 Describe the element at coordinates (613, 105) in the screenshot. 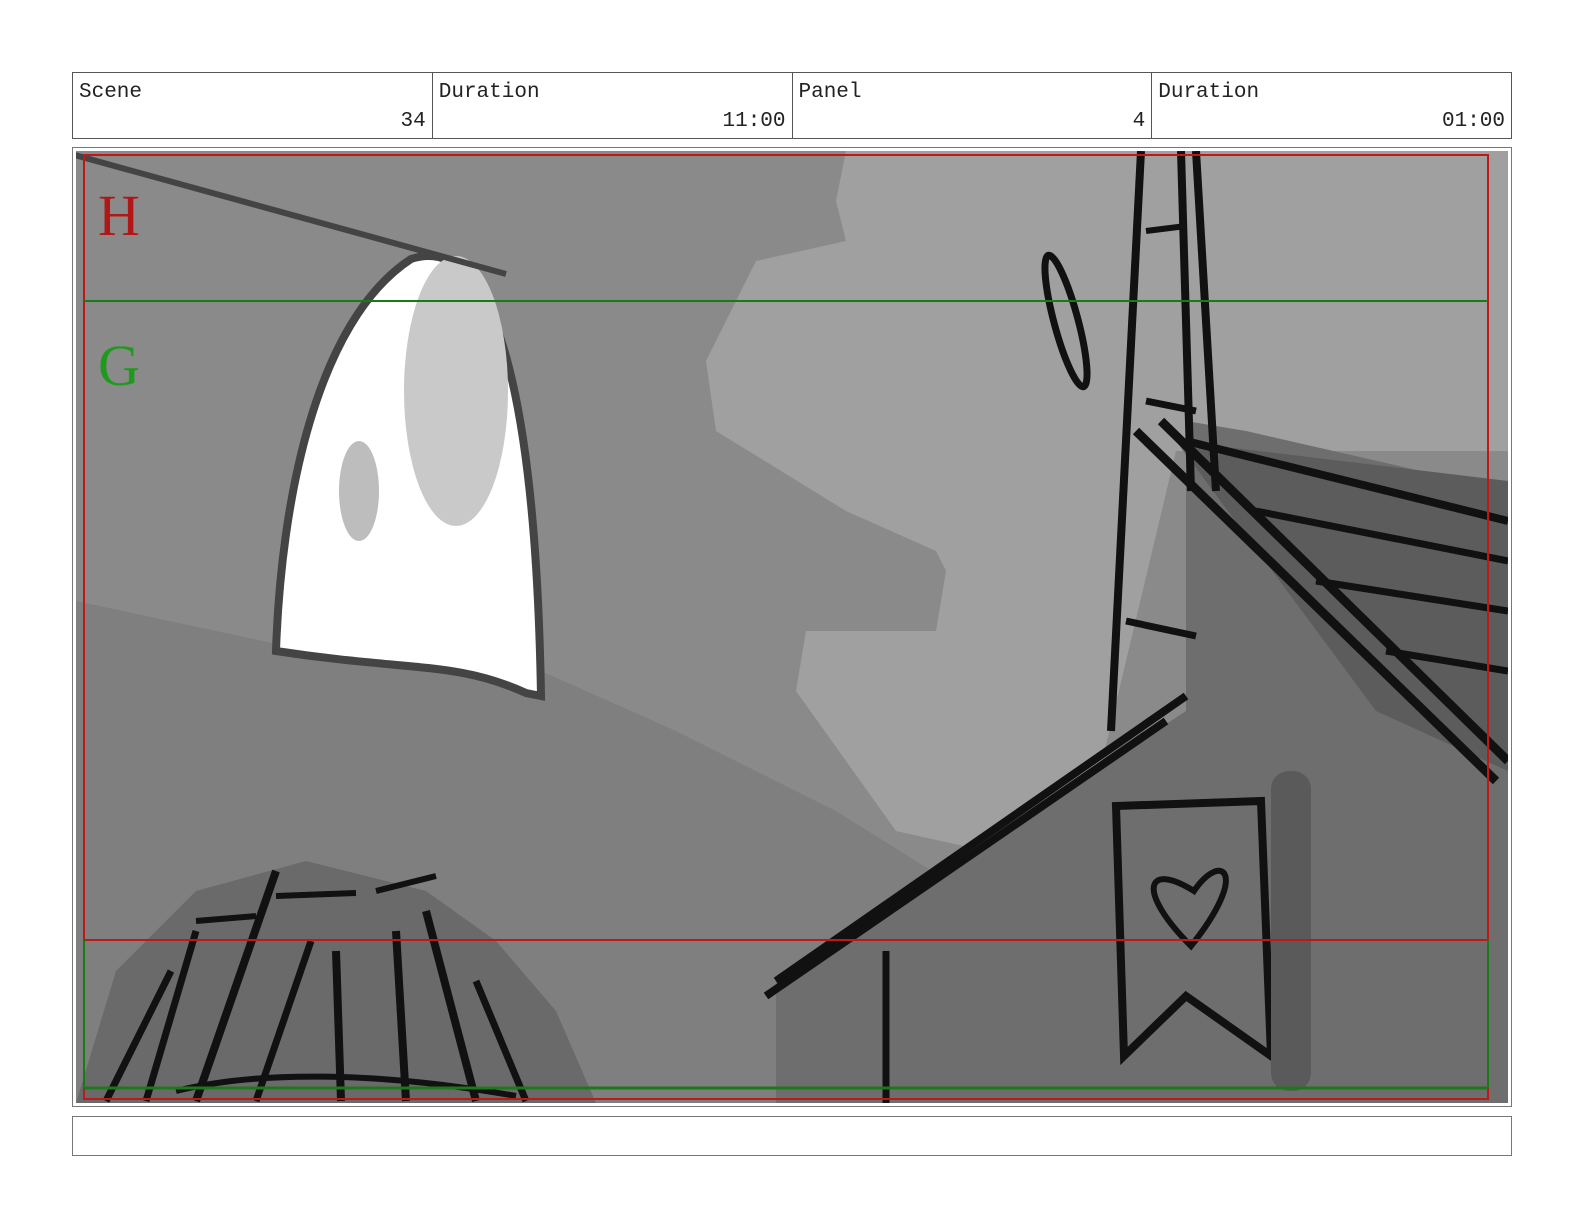

I see `scene-duration-cell: Duration 11:00` at that location.